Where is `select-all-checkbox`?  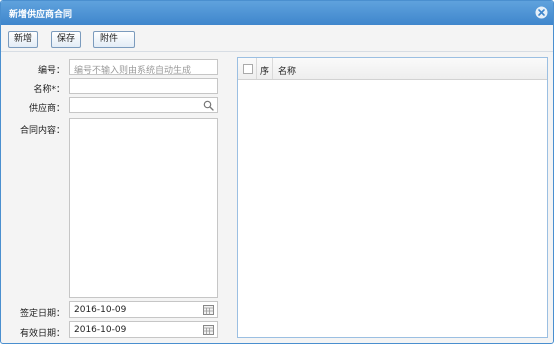 select-all-checkbox is located at coordinates (248, 69).